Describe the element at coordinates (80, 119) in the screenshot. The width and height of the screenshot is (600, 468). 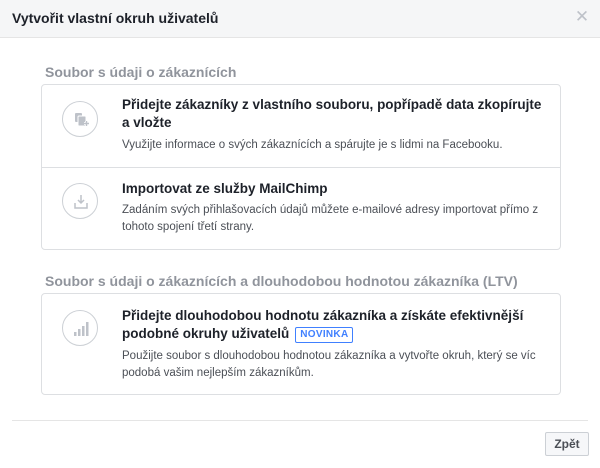
I see `file-add-icon` at that location.